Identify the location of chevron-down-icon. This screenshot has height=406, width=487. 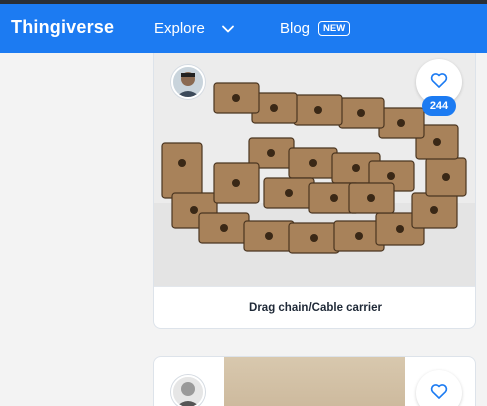
(228, 29).